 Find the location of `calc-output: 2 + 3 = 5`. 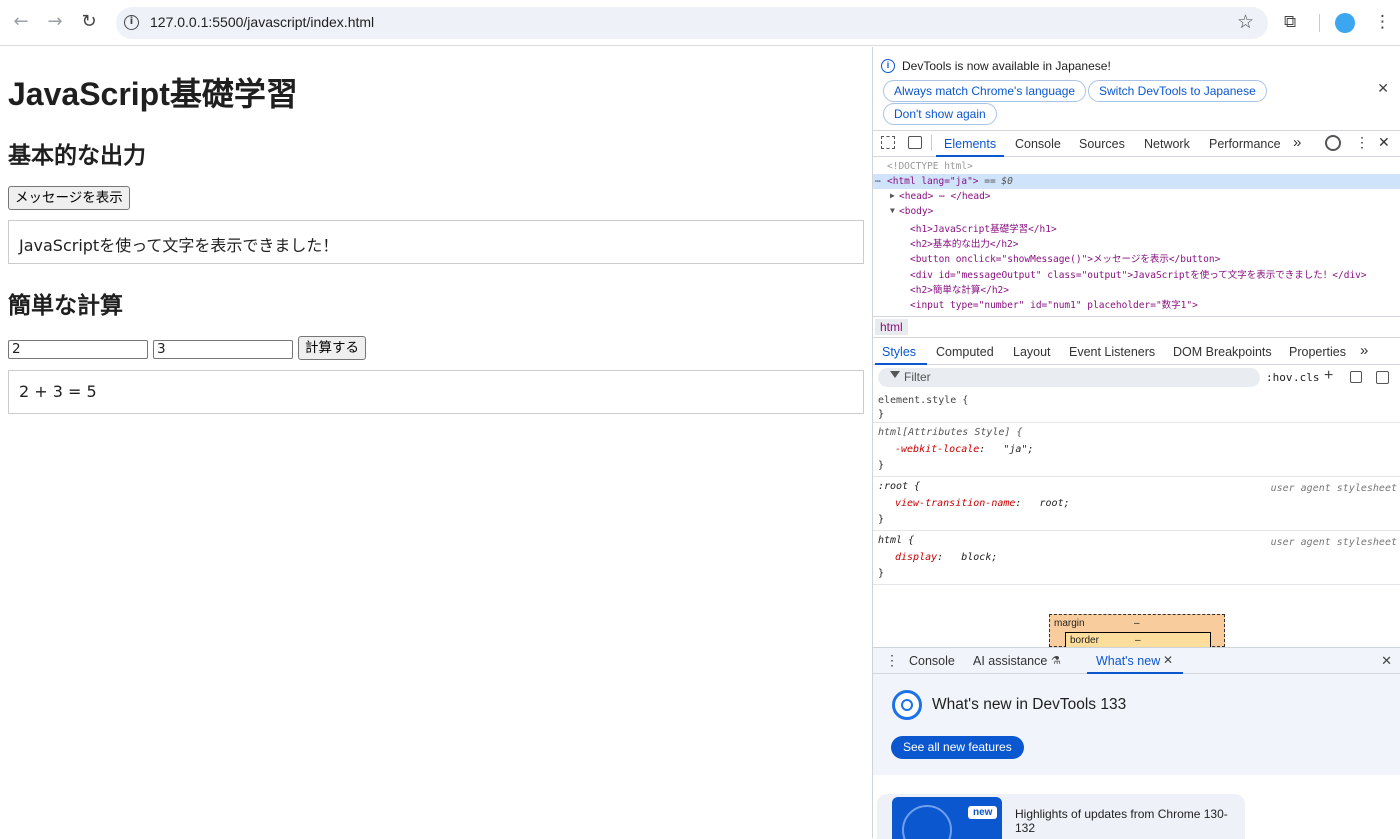

calc-output: 2 + 3 = 5 is located at coordinates (436, 392).